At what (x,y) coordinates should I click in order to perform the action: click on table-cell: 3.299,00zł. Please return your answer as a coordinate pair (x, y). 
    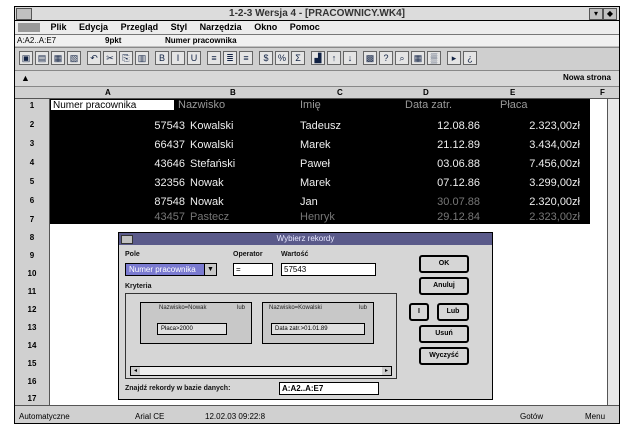
    Looking at the image, I should click on (535, 183).